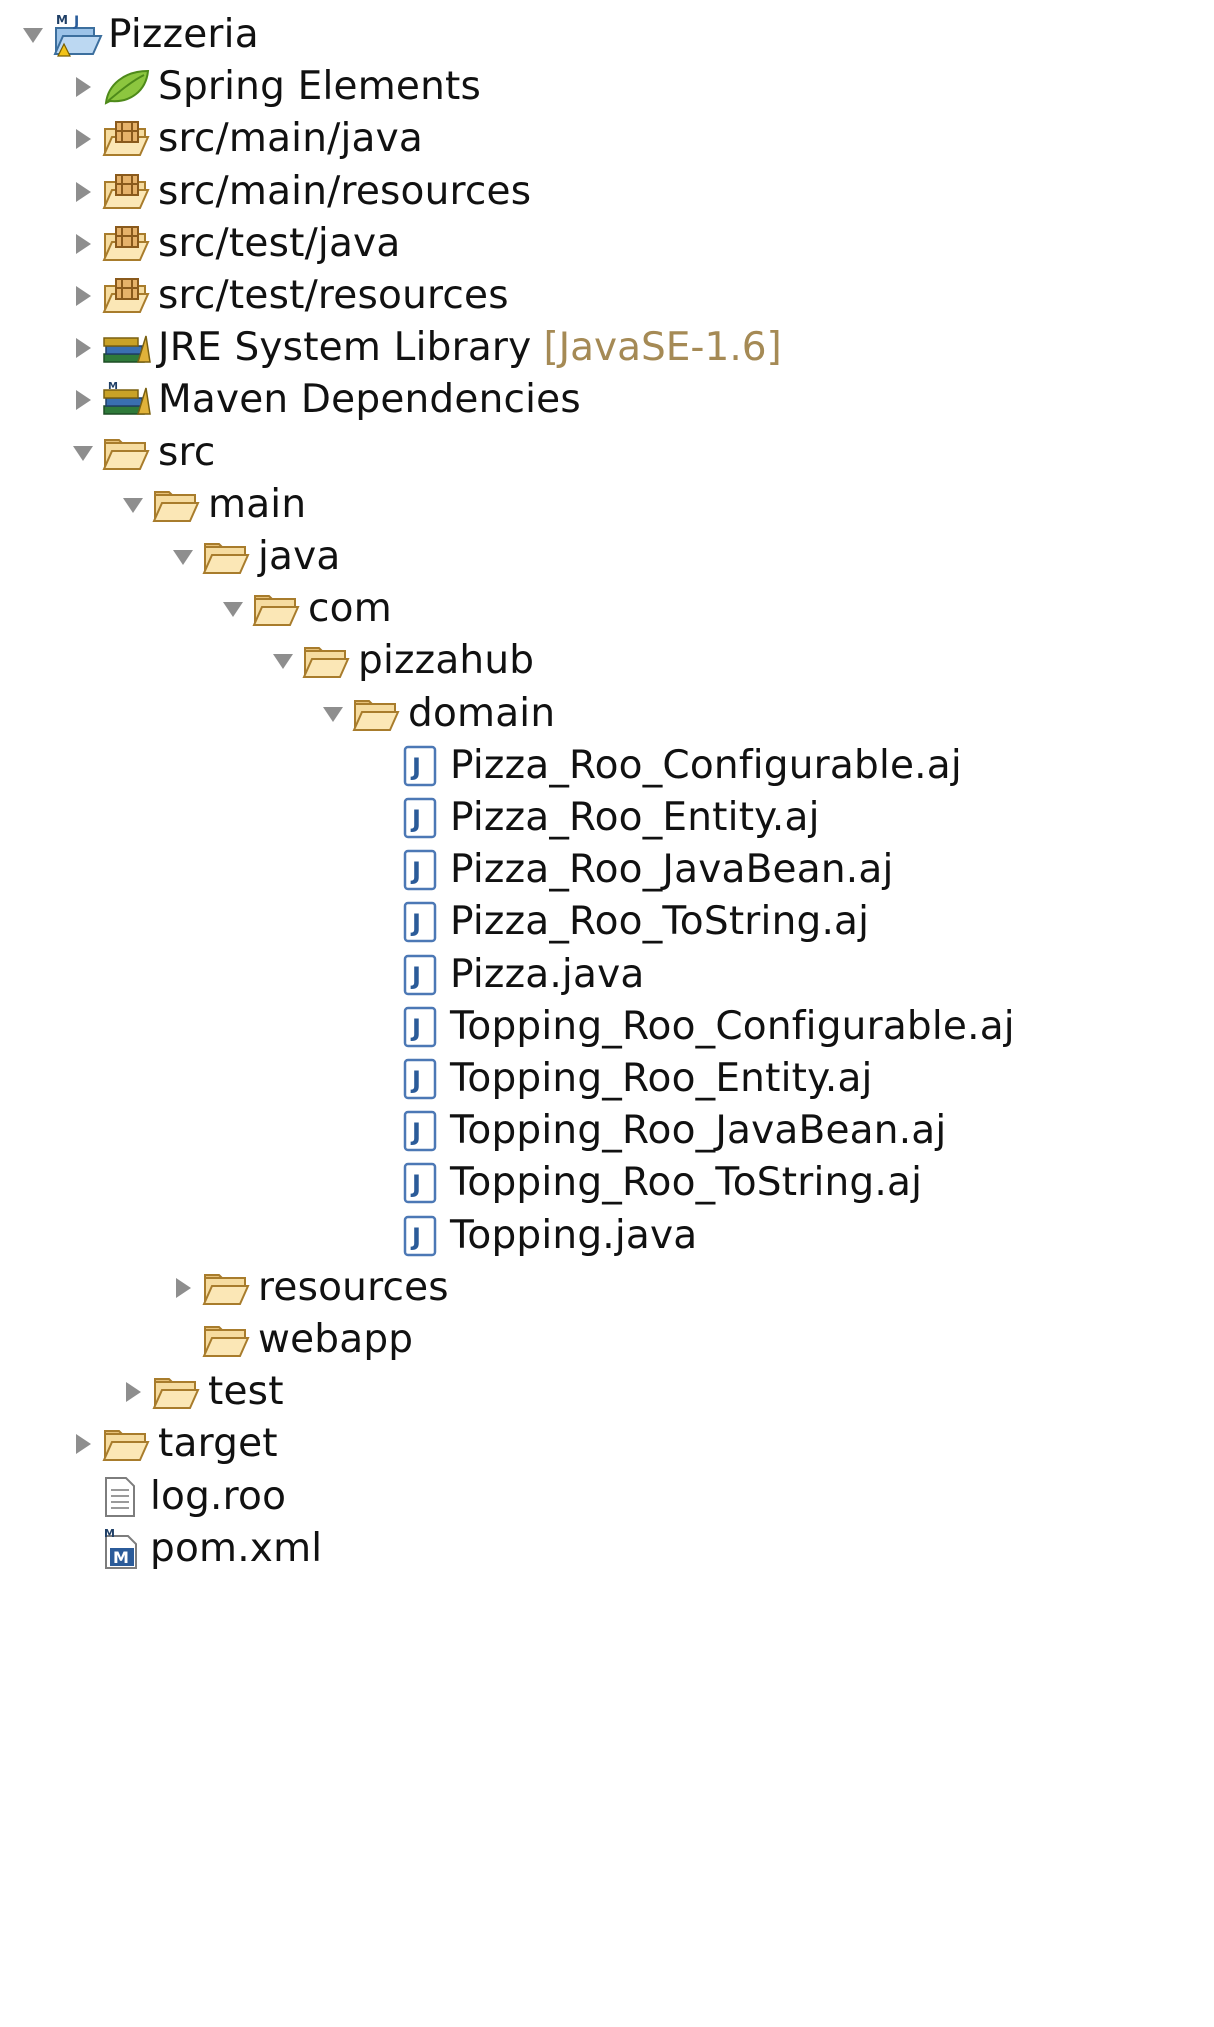 The image size is (1214, 2027). I want to click on tree-item-label: com, so click(350, 609).